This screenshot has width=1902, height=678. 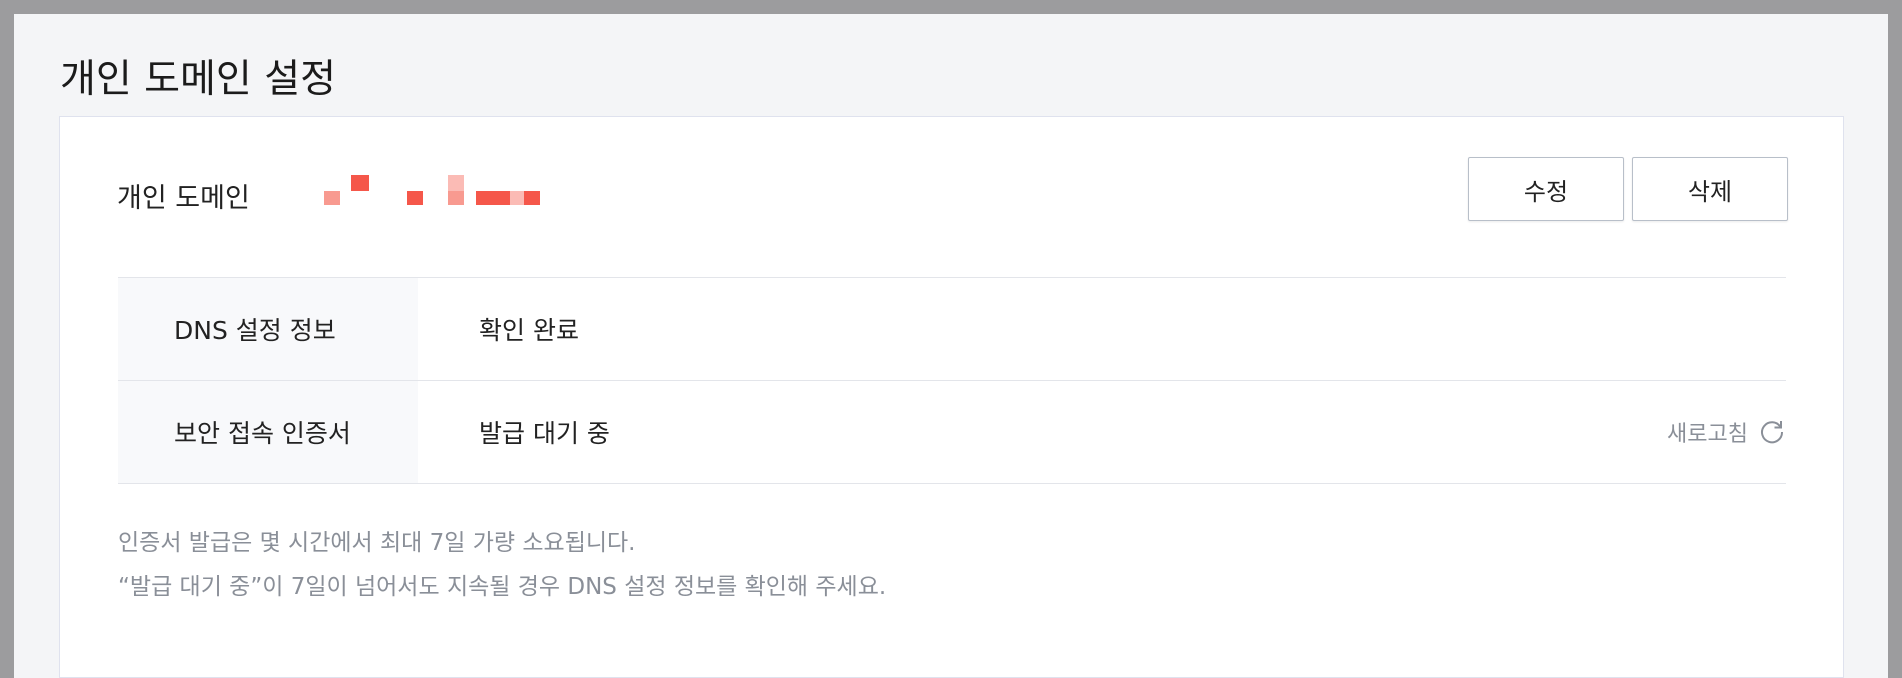 What do you see at coordinates (1772, 432) in the screenshot?
I see `refresh-icon` at bounding box center [1772, 432].